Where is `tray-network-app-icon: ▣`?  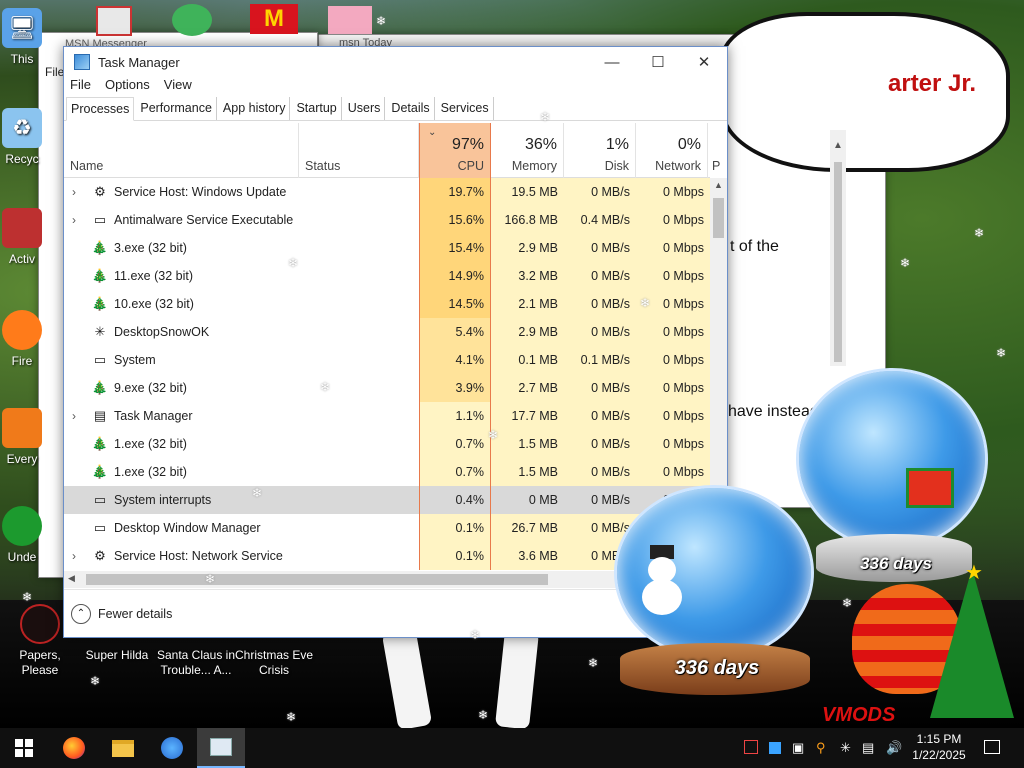
tray-network-app-icon: ▣ is located at coordinates (798, 748).